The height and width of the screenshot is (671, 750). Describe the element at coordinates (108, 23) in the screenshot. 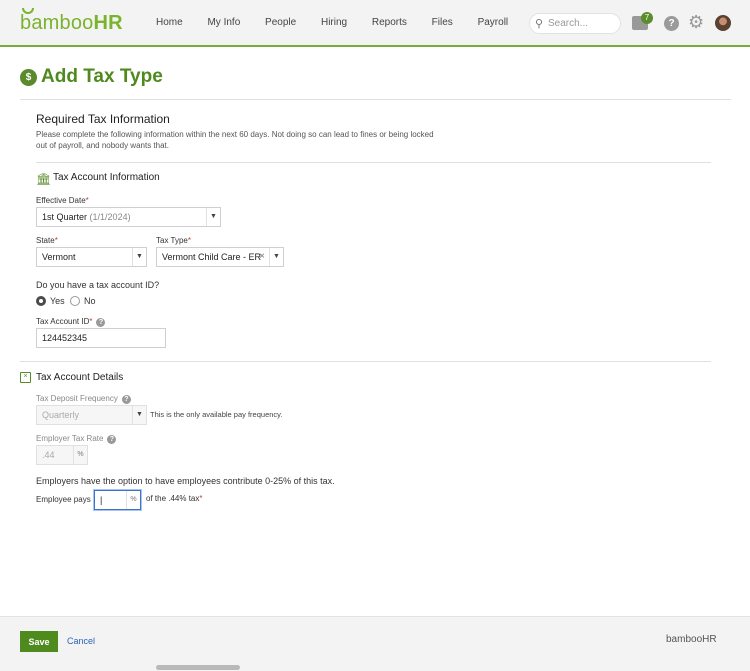

I see `logo-text-hr: HR` at that location.